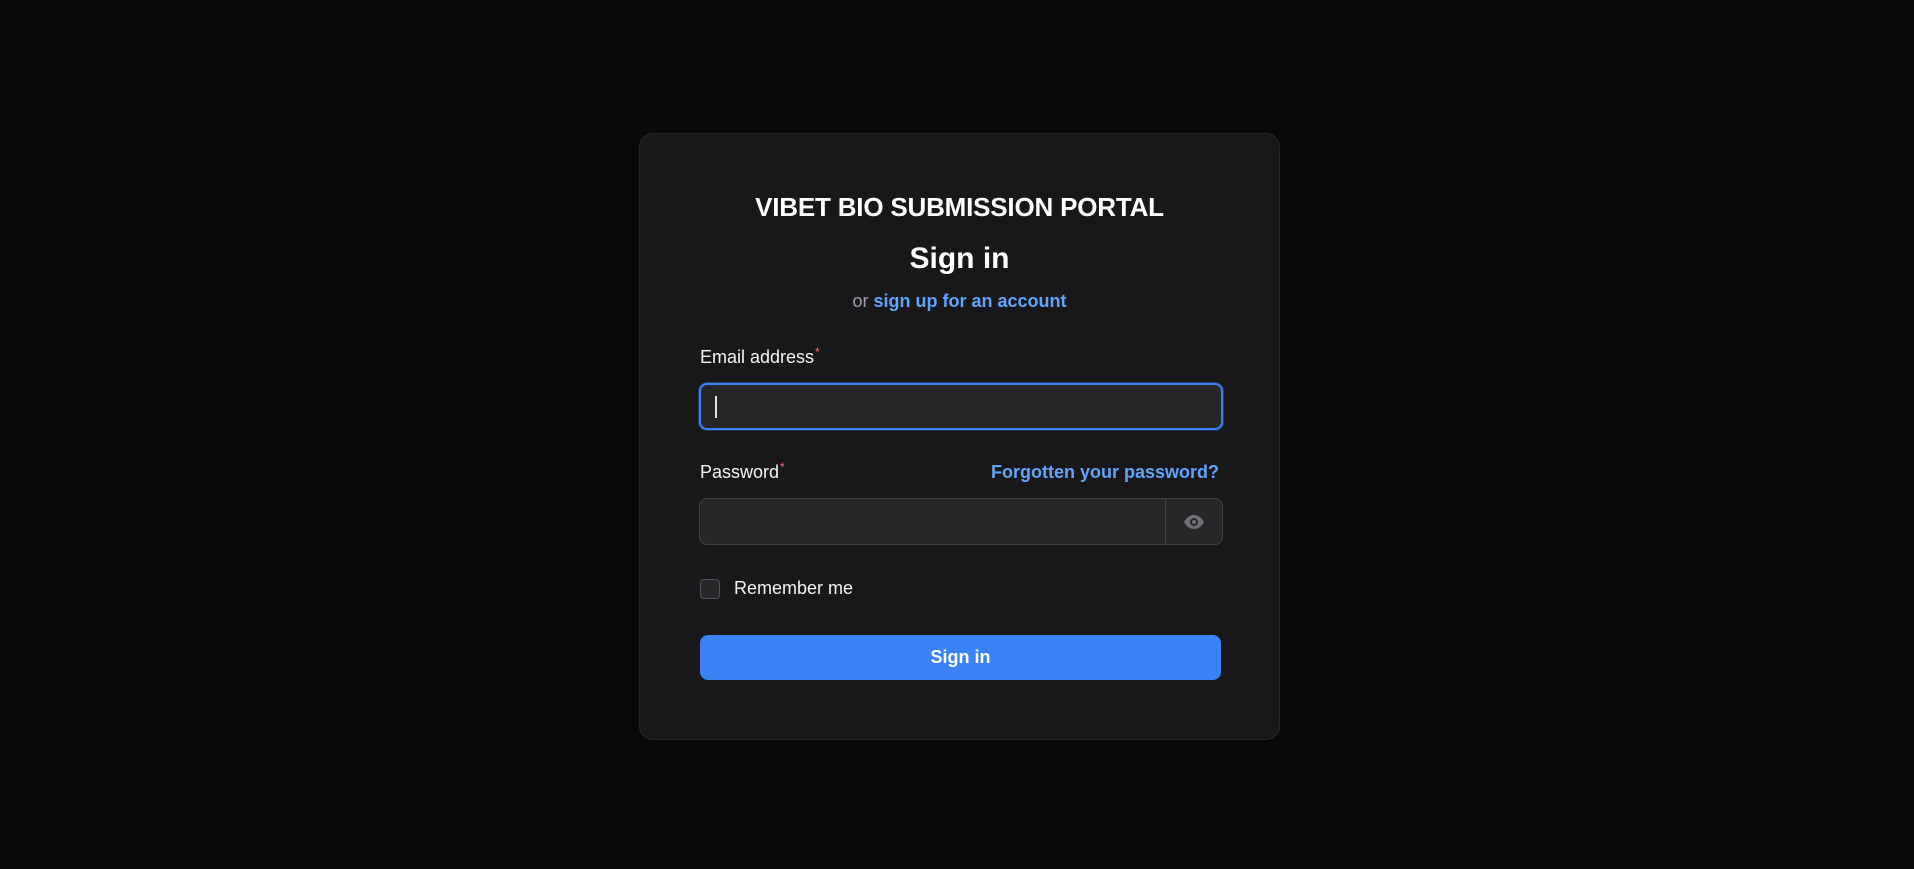  Describe the element at coordinates (716, 407) in the screenshot. I see `text-caret` at that location.